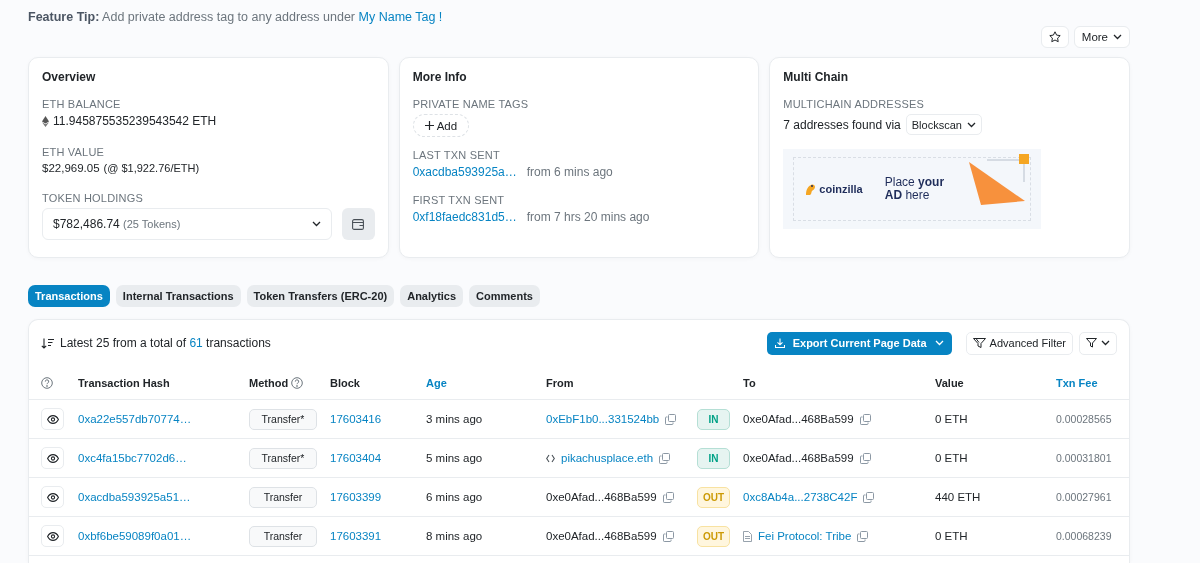 The image size is (1200, 563). I want to click on card-title: Multi Chain, so click(816, 77).